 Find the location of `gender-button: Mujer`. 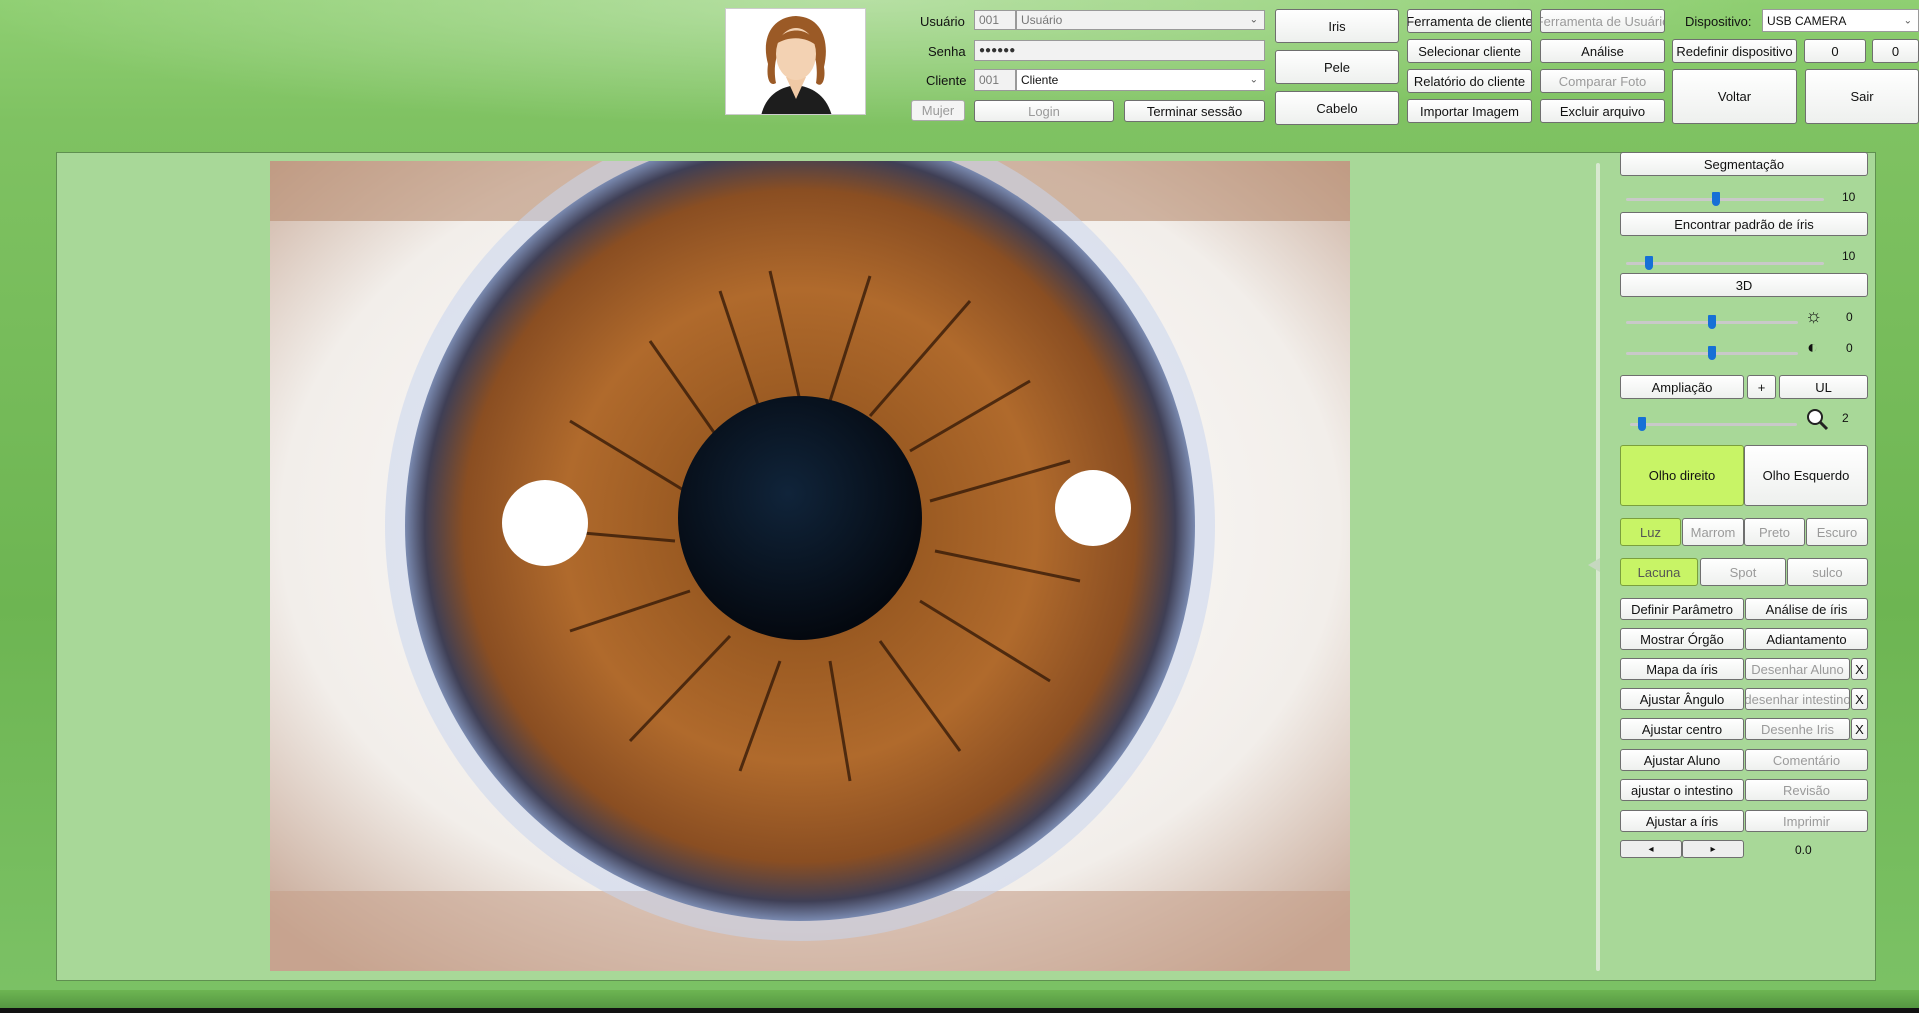

gender-button: Mujer is located at coordinates (938, 110).